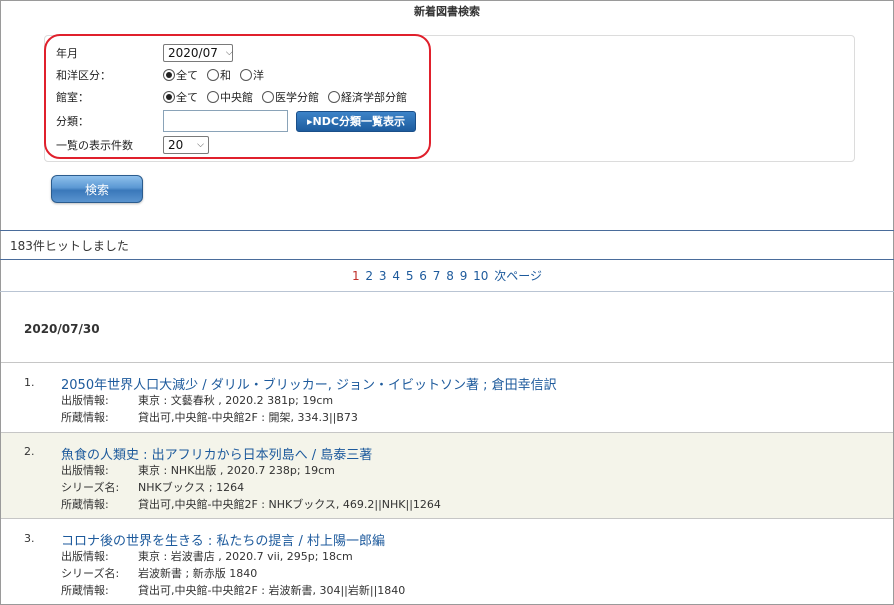  Describe the element at coordinates (258, 75) in the screenshot. I see `wayo-option-label: 洋` at that location.